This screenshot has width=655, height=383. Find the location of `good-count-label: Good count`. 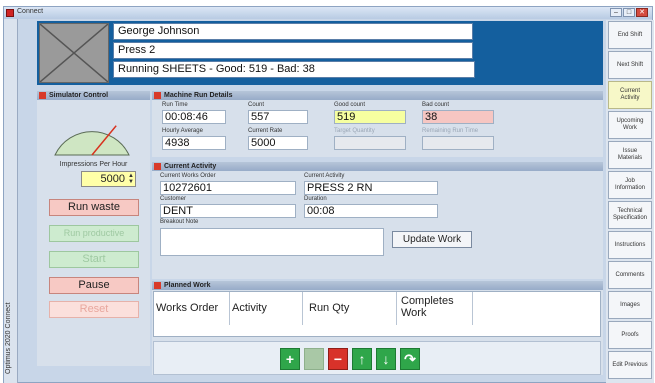

good-count-label: Good count is located at coordinates (350, 105).